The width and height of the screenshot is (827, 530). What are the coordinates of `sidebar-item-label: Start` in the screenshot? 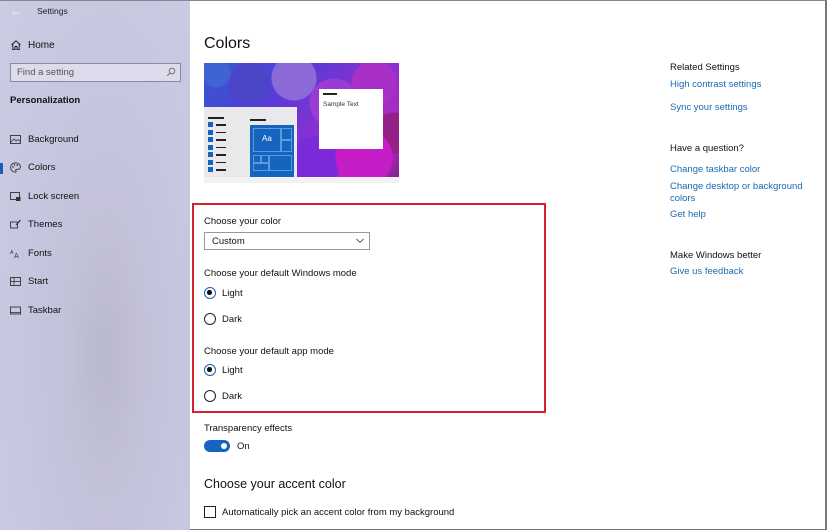 It's located at (38, 282).